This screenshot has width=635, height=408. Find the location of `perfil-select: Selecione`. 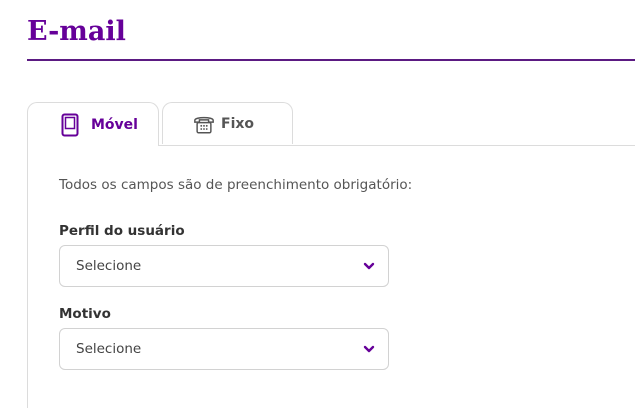

perfil-select: Selecione is located at coordinates (224, 266).